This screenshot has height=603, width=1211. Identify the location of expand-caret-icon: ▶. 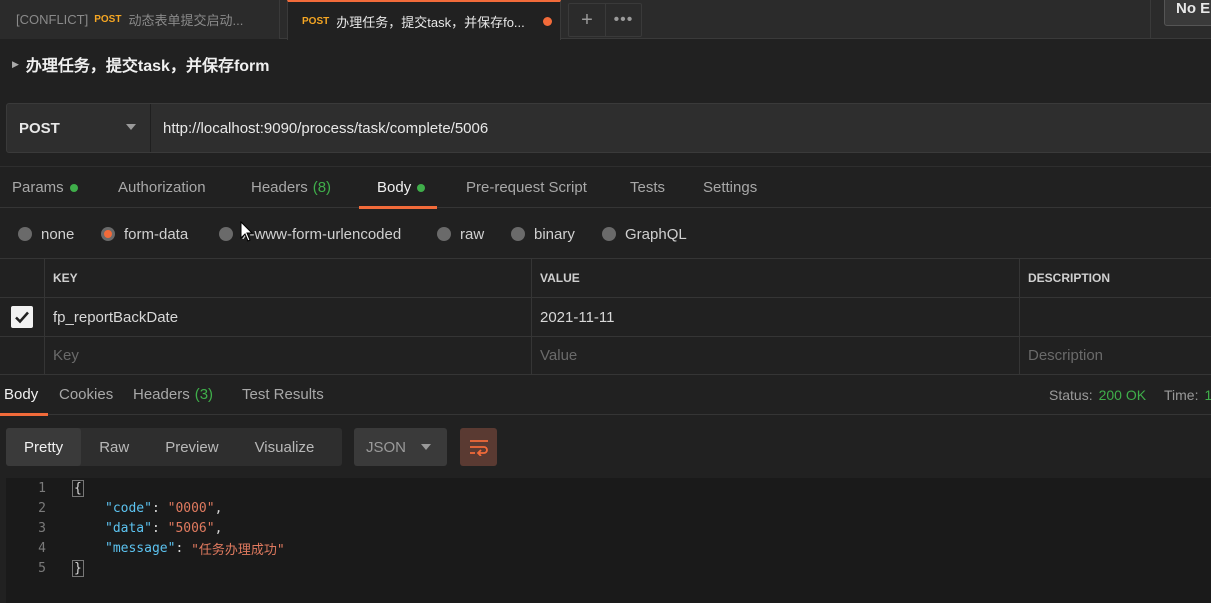
(15, 64).